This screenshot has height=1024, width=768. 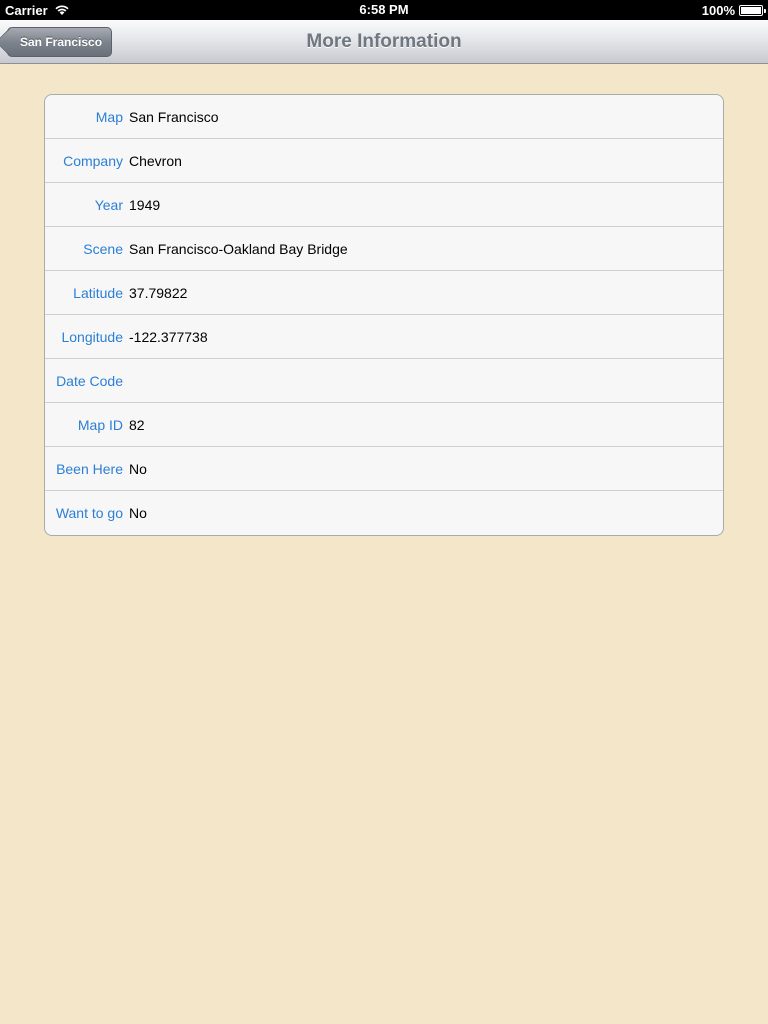 I want to click on row-label: Latitude, so click(x=98, y=292).